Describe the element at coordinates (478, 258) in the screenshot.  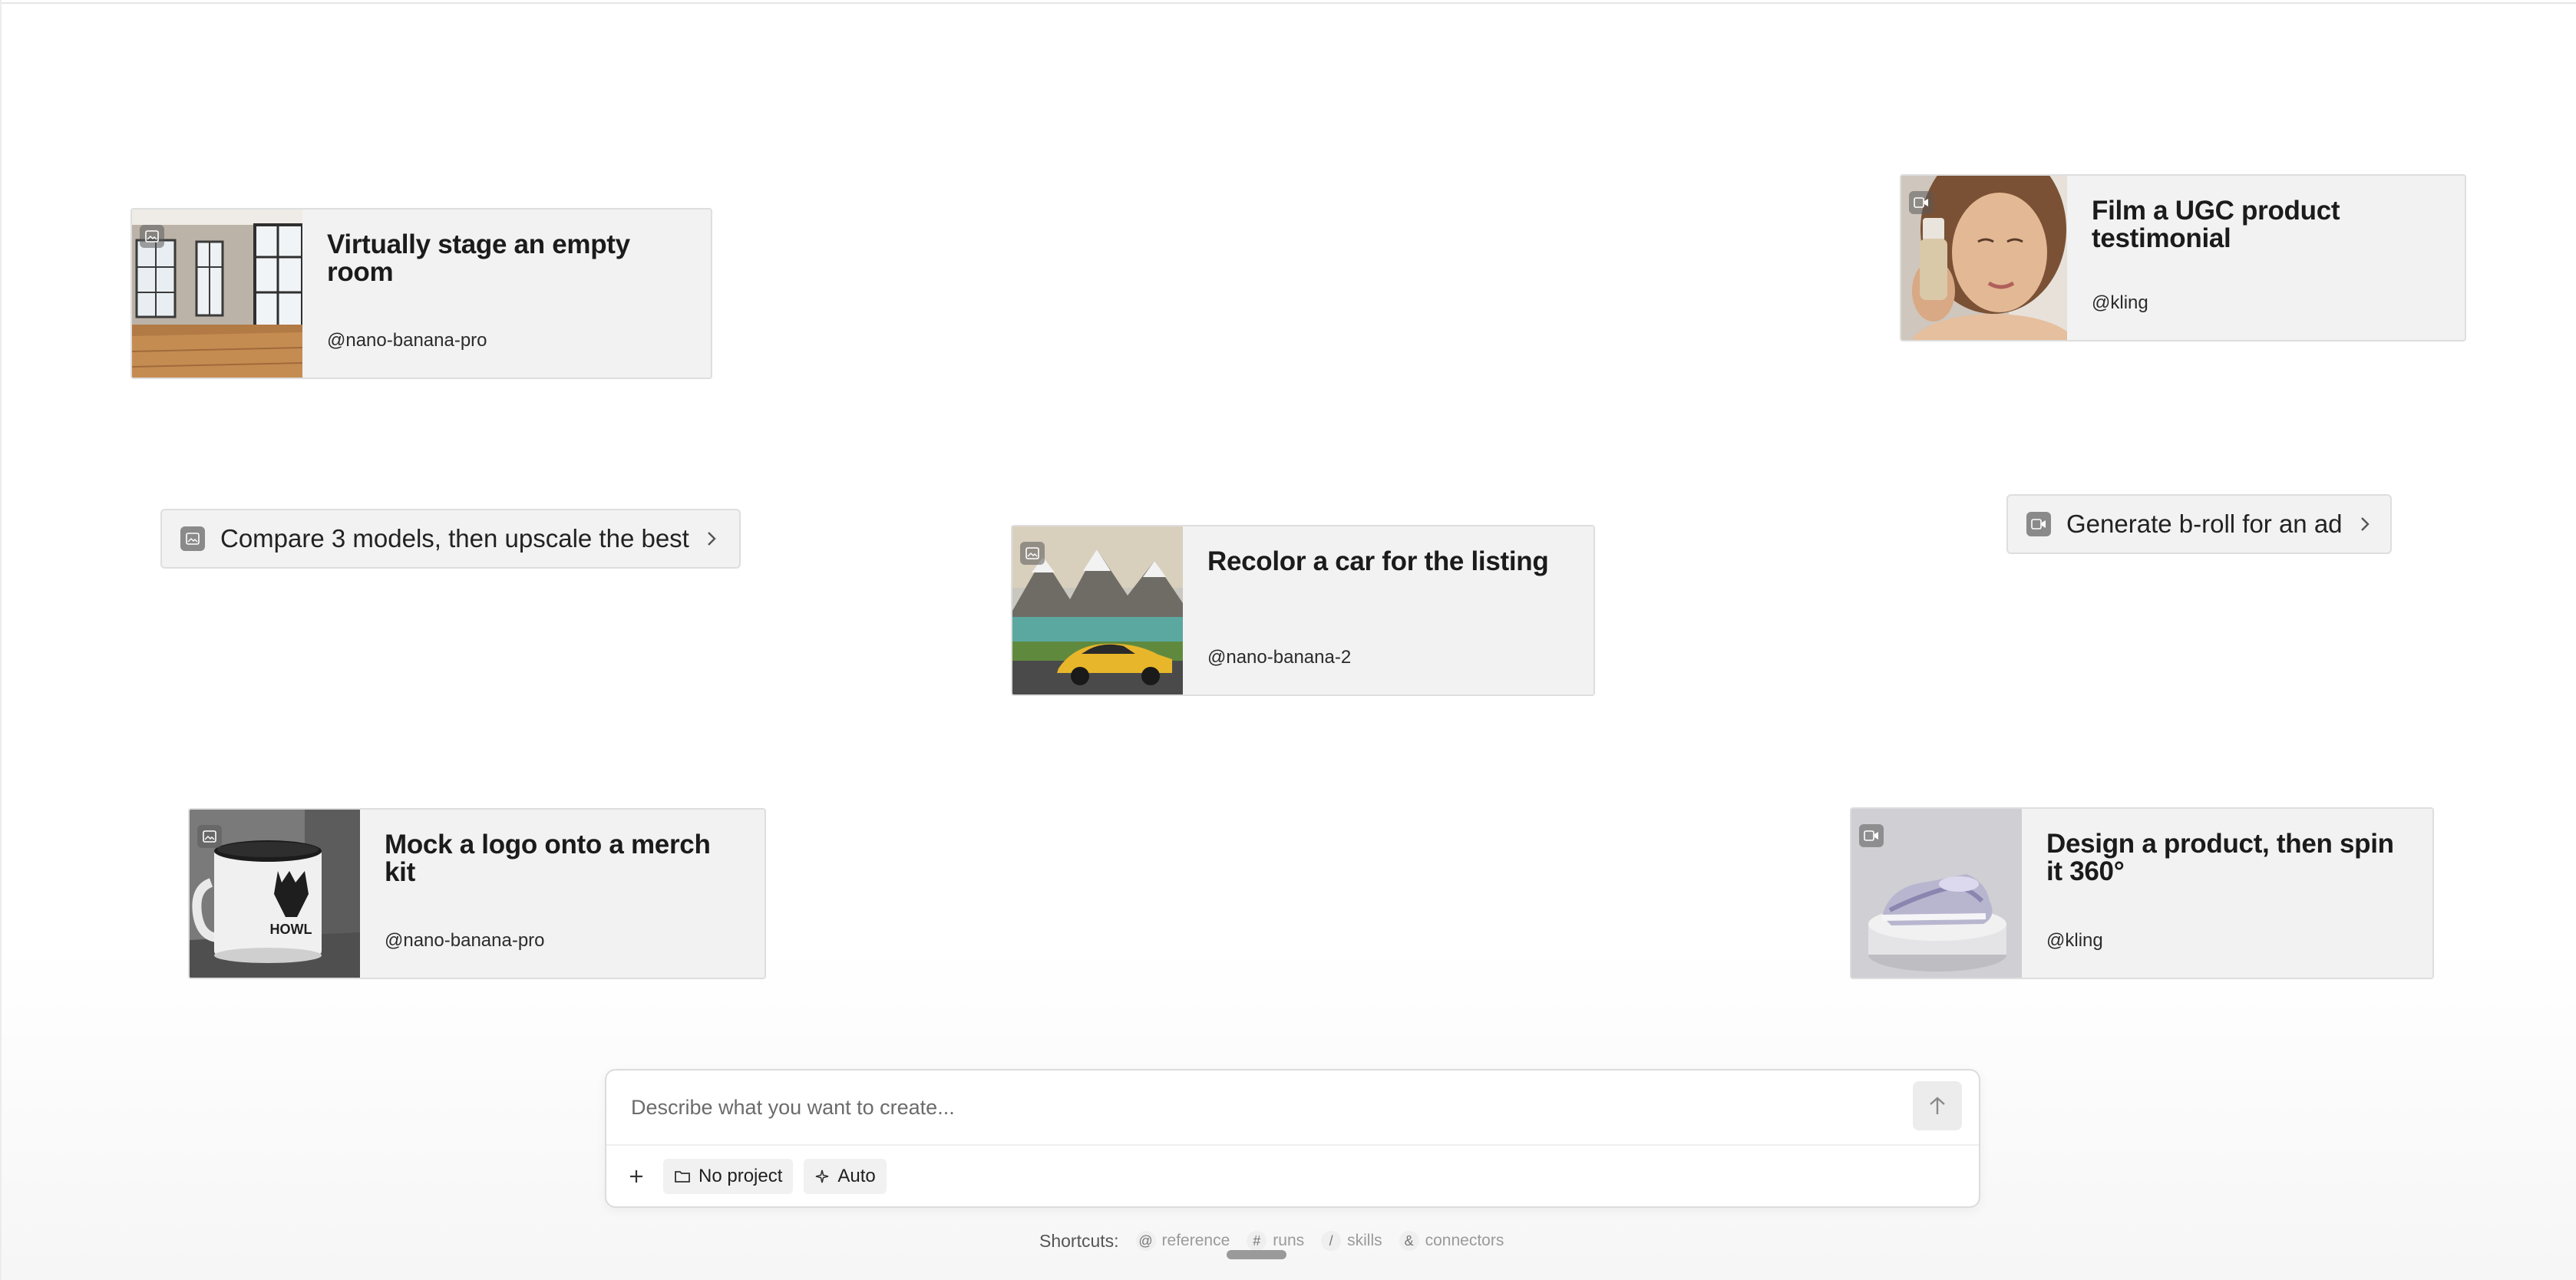
I see `card-title: Virtually stage an empty room` at that location.